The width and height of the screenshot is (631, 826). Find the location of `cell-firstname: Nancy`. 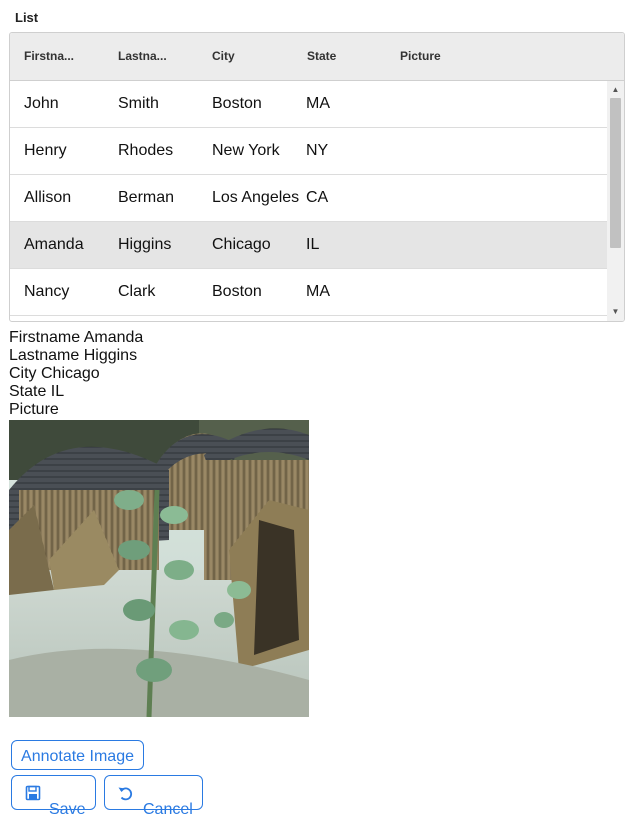

cell-firstname: Nancy is located at coordinates (47, 291).